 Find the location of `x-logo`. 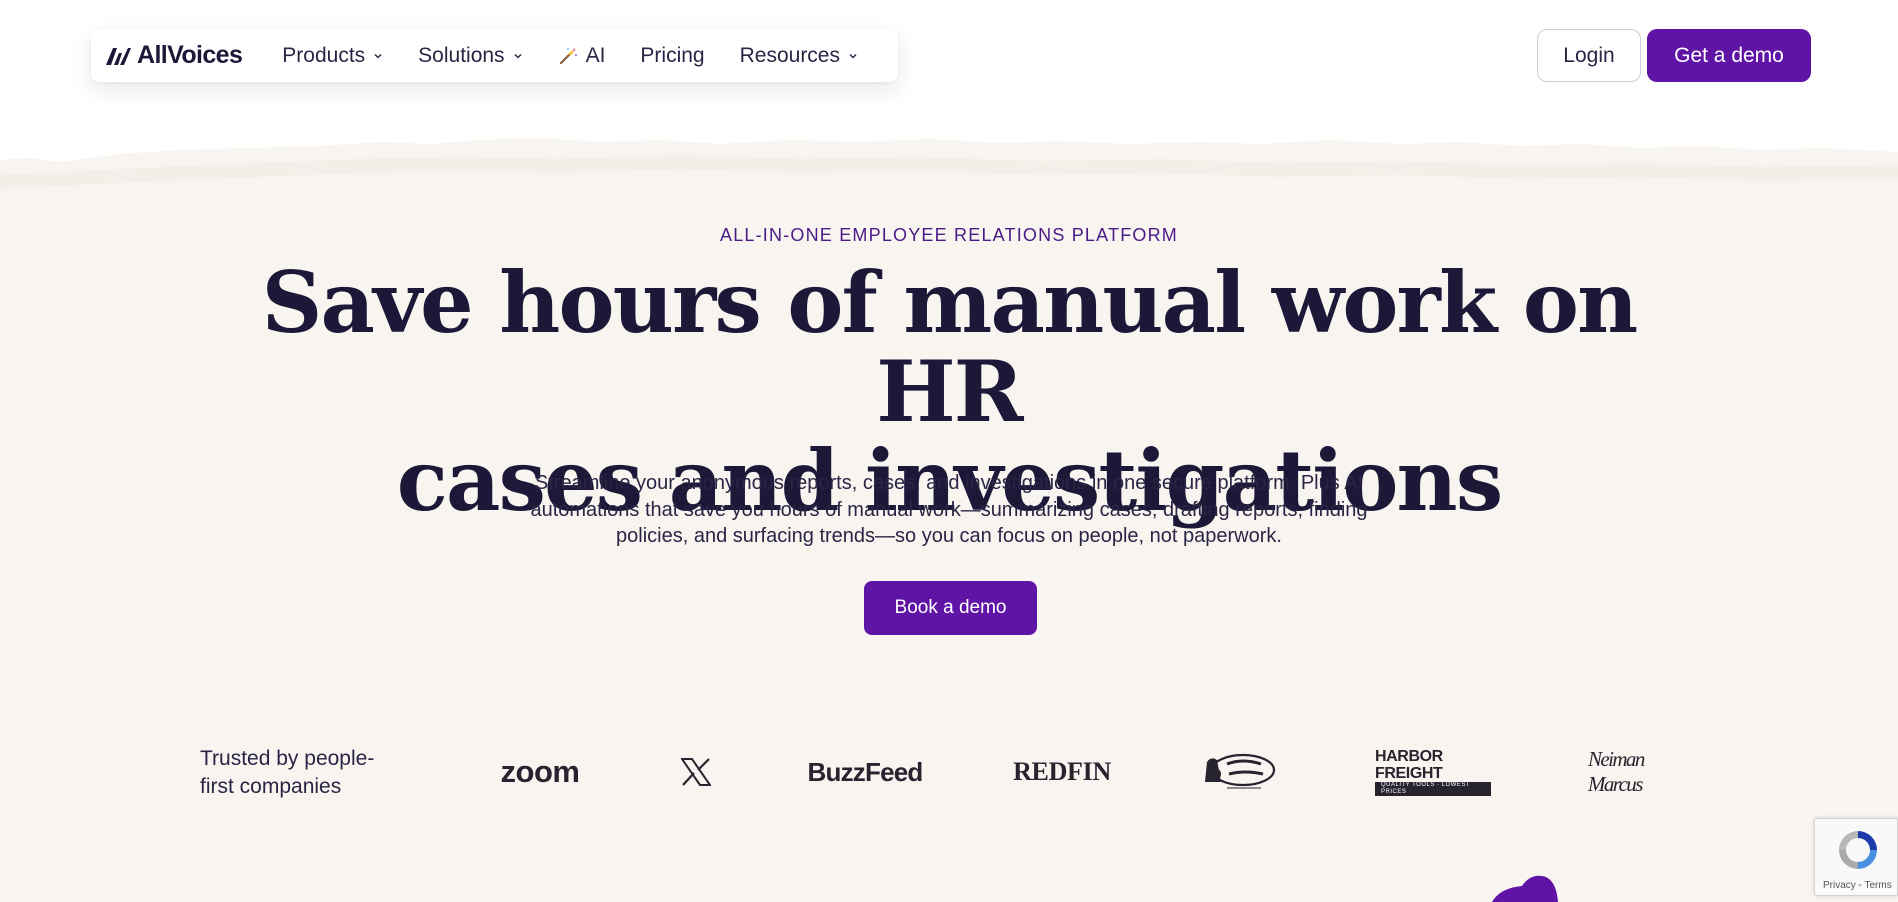

x-logo is located at coordinates (696, 772).